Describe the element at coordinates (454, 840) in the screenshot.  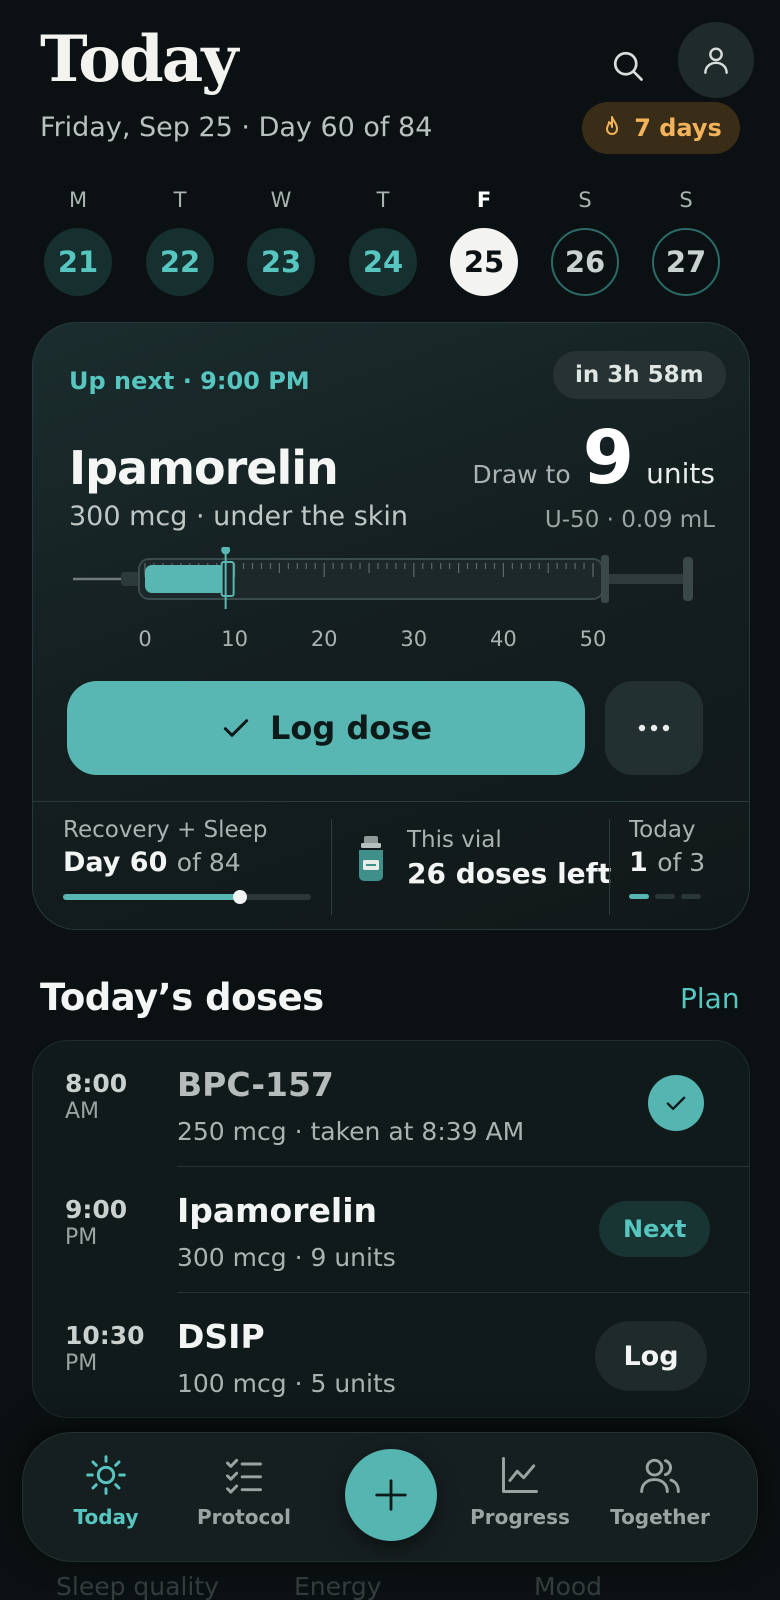
I see `vial-label: This vial` at that location.